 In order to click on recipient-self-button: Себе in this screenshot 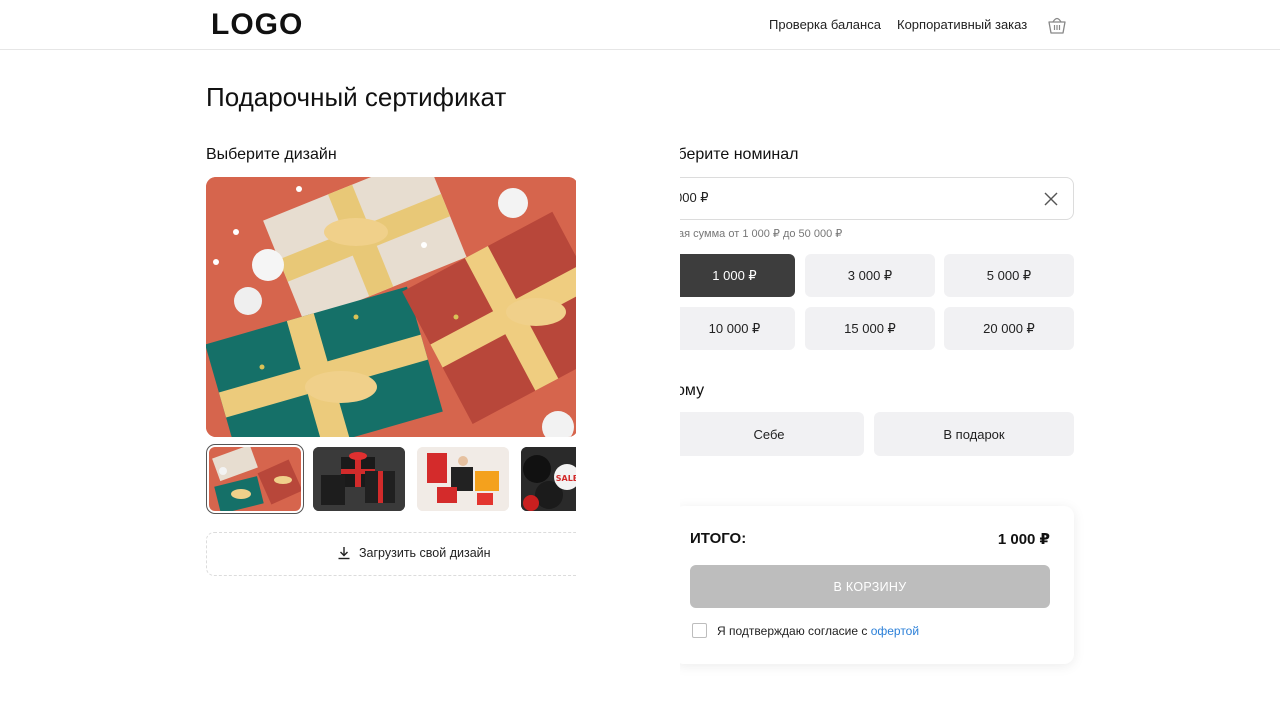, I will do `click(772, 434)`.